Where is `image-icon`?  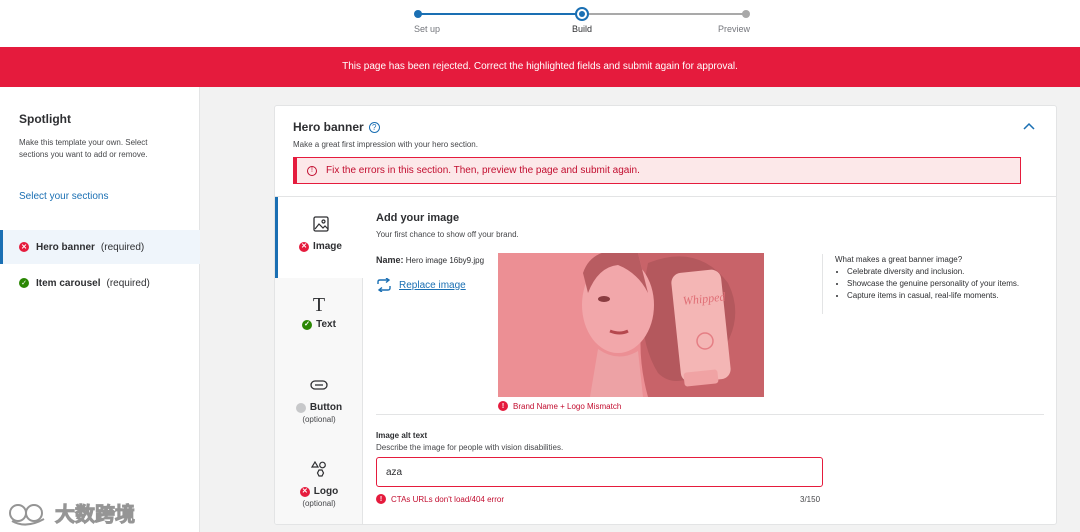 image-icon is located at coordinates (321, 224).